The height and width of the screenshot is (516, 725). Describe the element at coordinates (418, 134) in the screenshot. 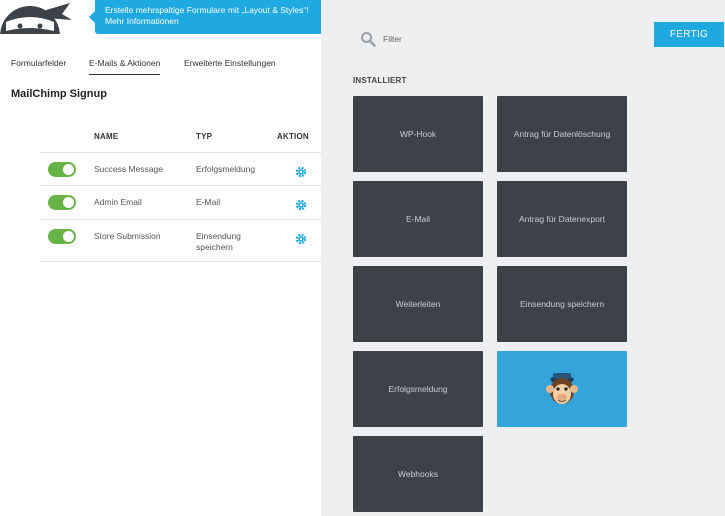

I see `action-tile-wp-hook: WP-Hook` at that location.